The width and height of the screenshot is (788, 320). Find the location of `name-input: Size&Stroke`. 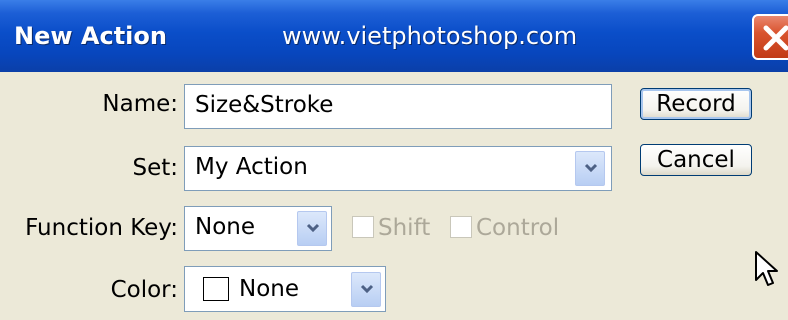

name-input: Size&Stroke is located at coordinates (398, 106).